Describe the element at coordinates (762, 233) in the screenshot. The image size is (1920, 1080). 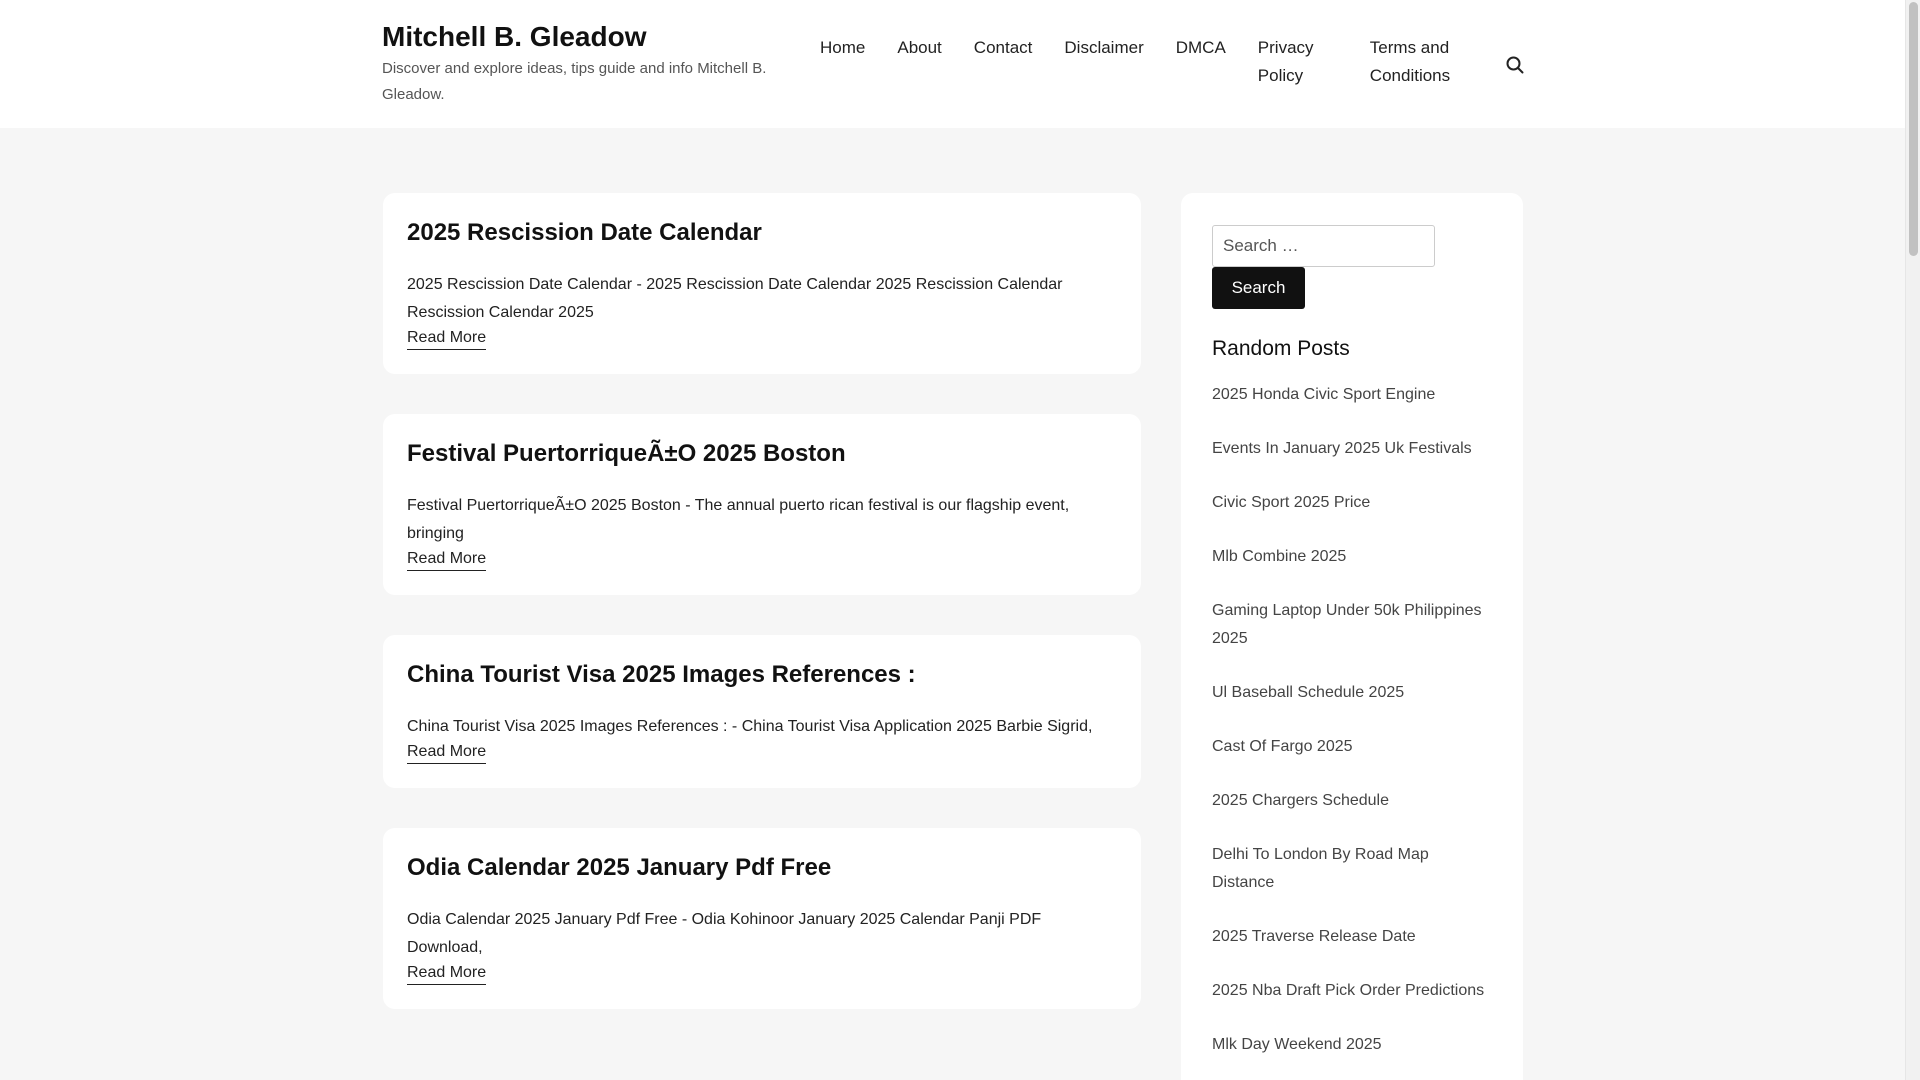
I see `post-title: 2025 Rescission Date Calendar` at that location.